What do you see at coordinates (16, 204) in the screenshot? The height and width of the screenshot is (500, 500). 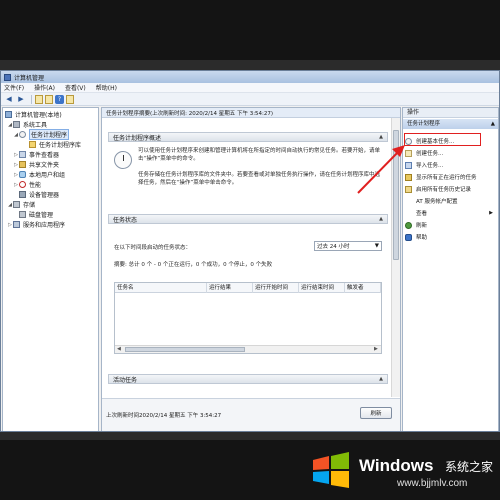 I see `storage-icon` at bounding box center [16, 204].